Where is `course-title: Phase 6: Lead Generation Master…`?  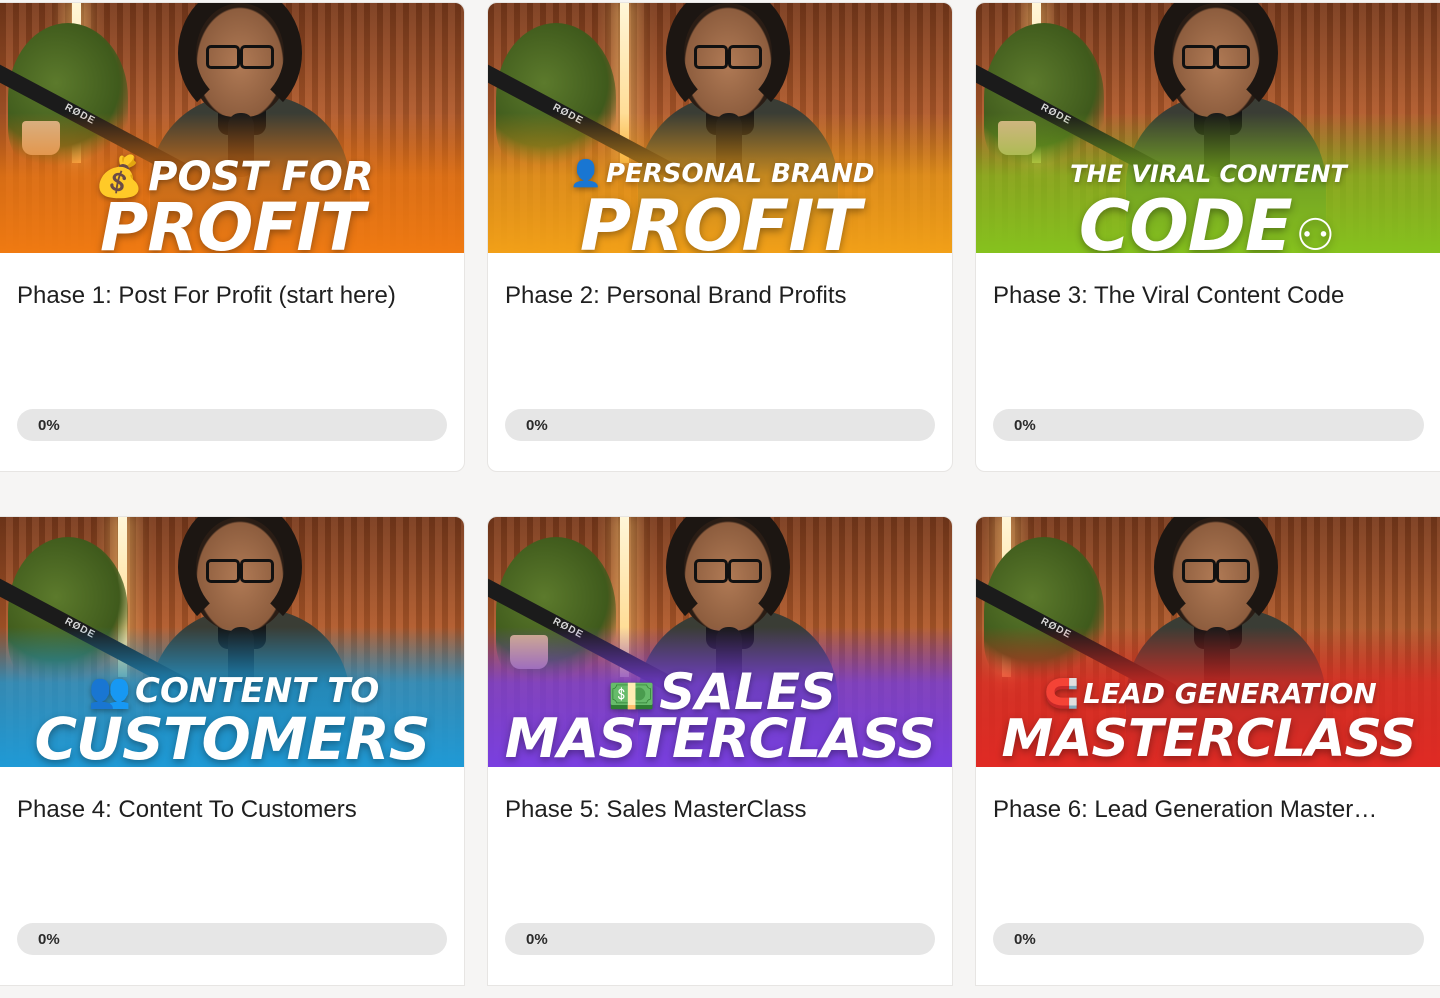 course-title: Phase 6: Lead Generation Master… is located at coordinates (1208, 810).